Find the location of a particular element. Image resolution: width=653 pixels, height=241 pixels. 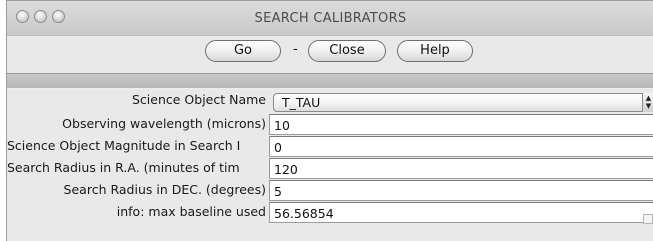

science-object-name-label: Science Object Name is located at coordinates (199, 99).